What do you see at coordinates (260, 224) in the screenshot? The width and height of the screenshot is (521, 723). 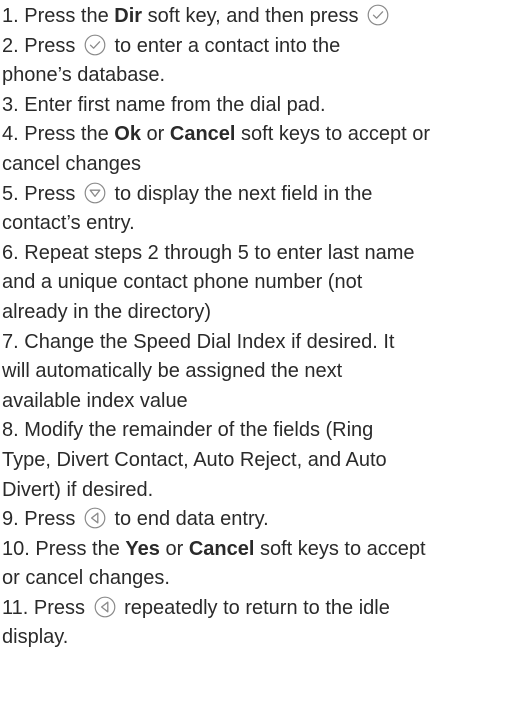 I see `step-line: contact’s entry.` at bounding box center [260, 224].